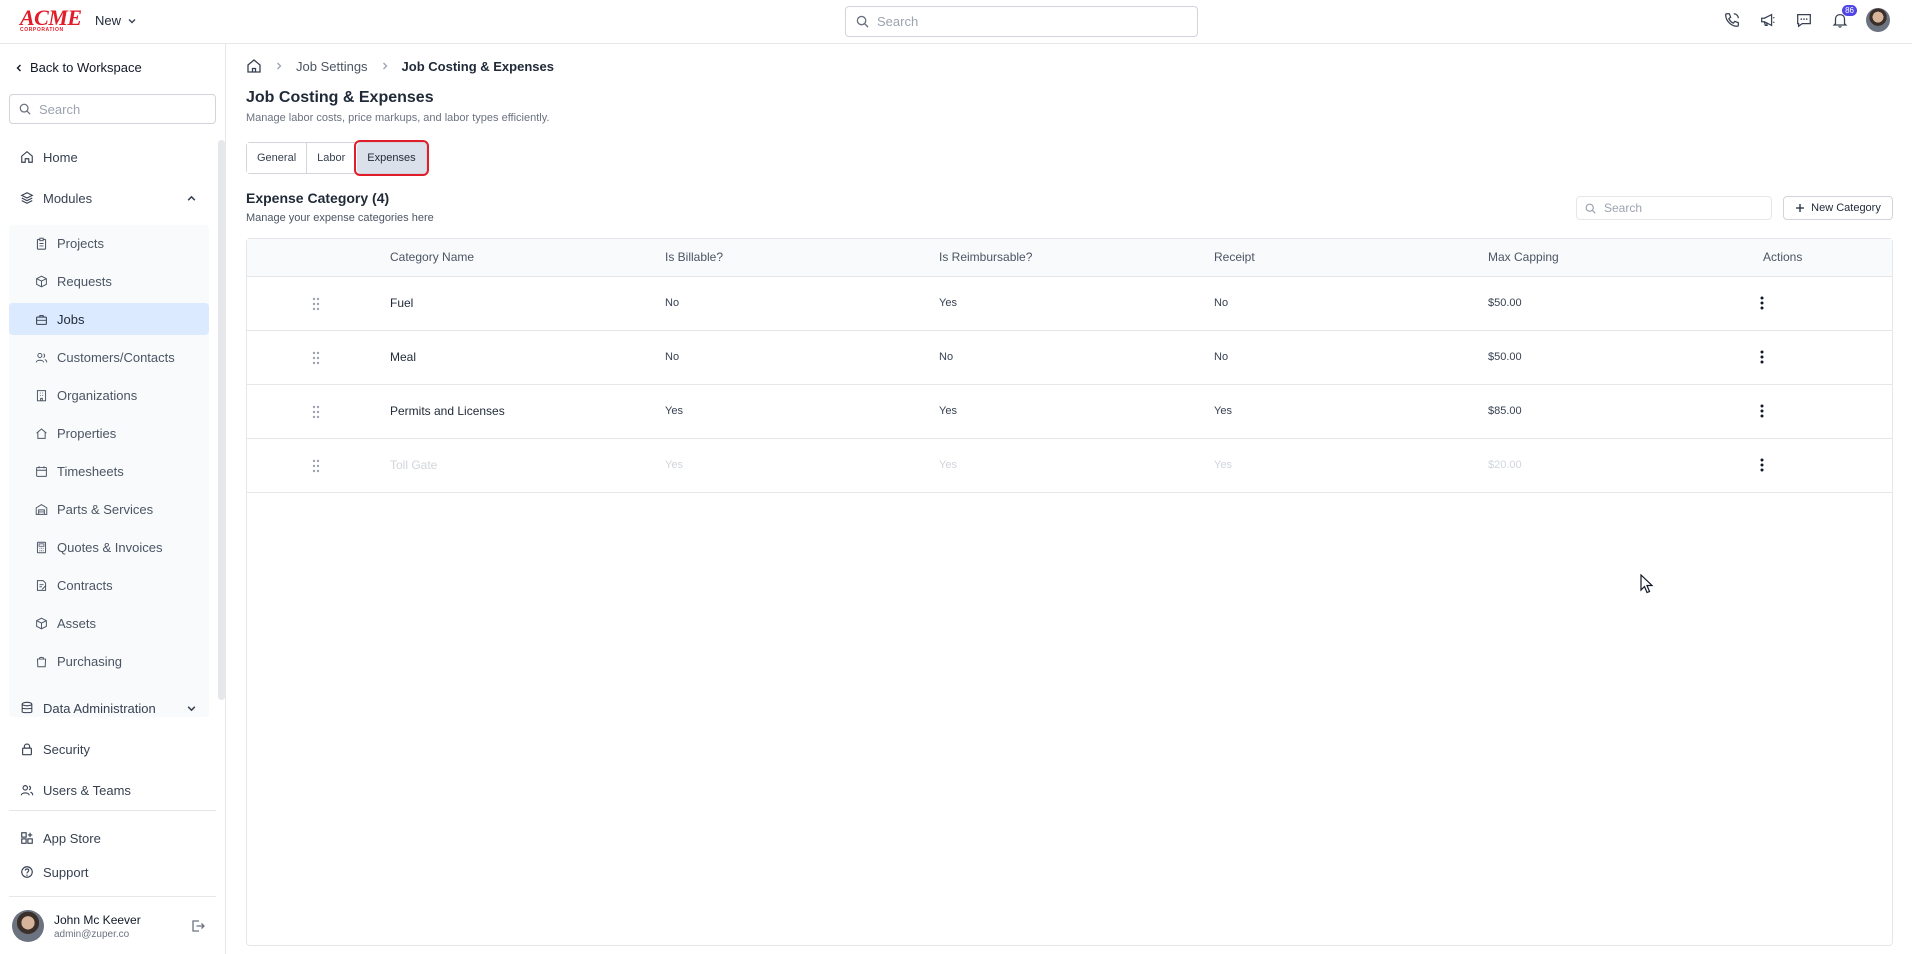  What do you see at coordinates (340, 97) in the screenshot?
I see `page-title: Job Costing & Expenses` at bounding box center [340, 97].